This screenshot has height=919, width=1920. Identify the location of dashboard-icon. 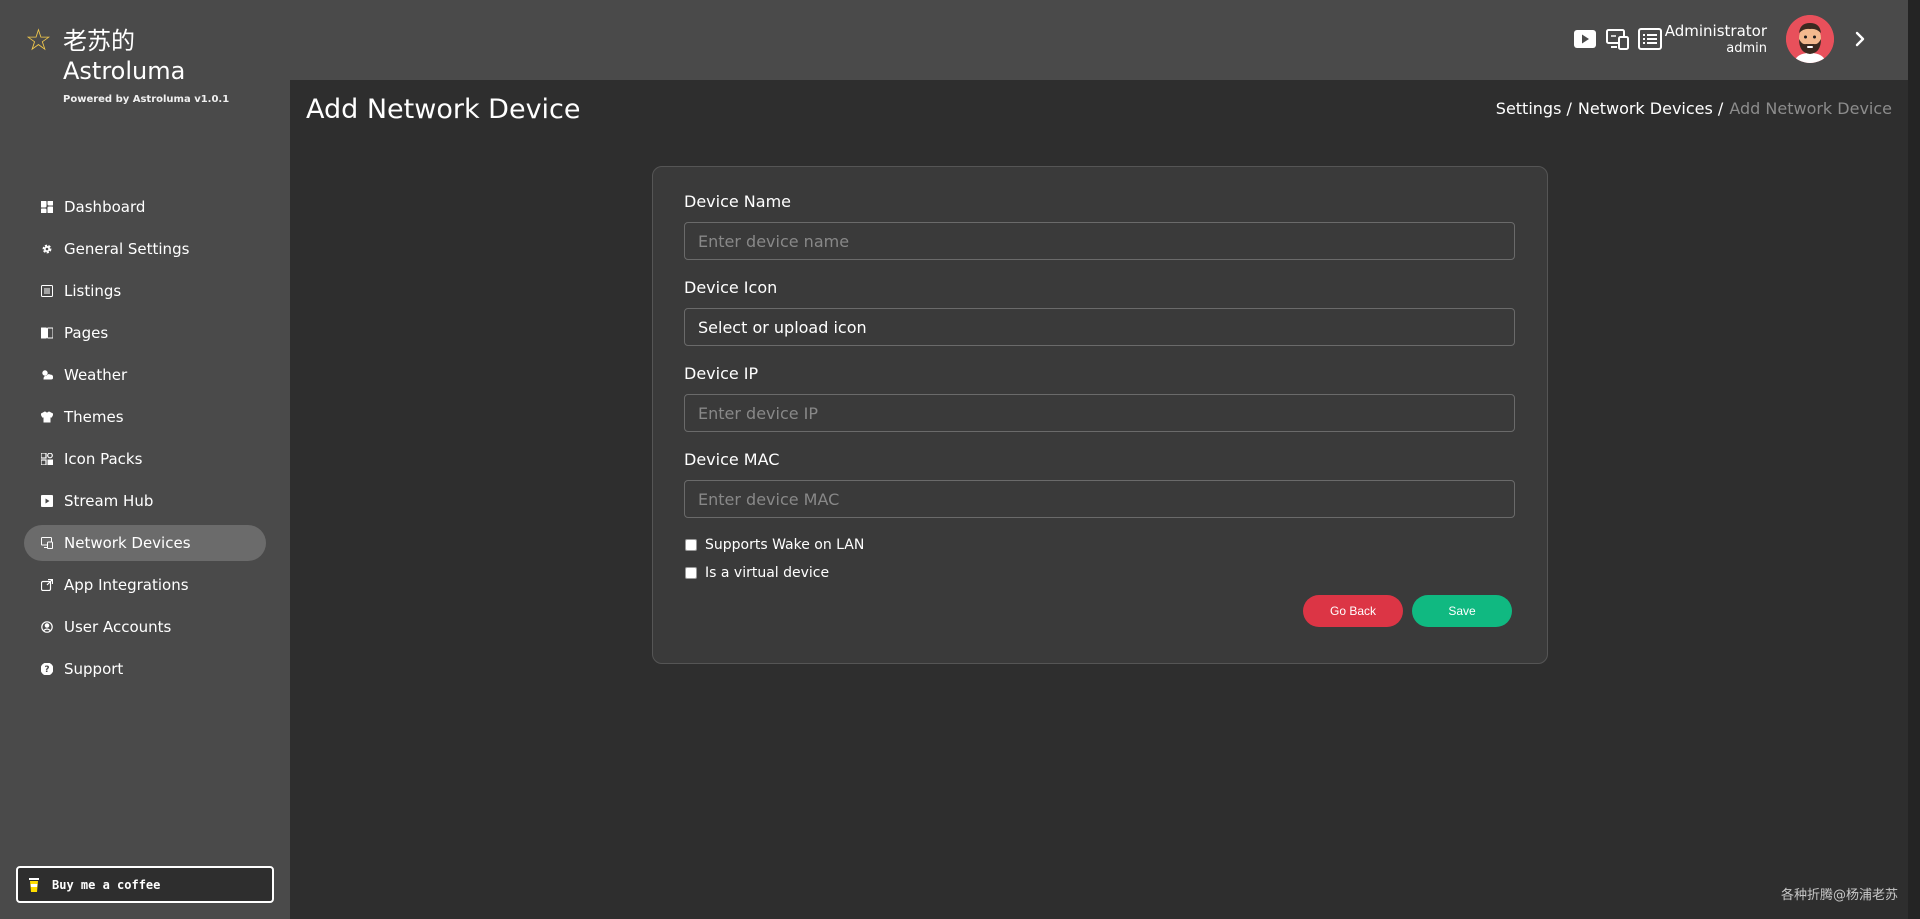
(47, 207).